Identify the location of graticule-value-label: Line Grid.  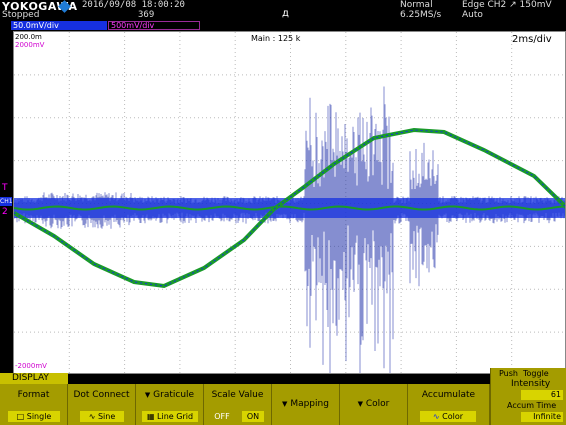
(175, 416).